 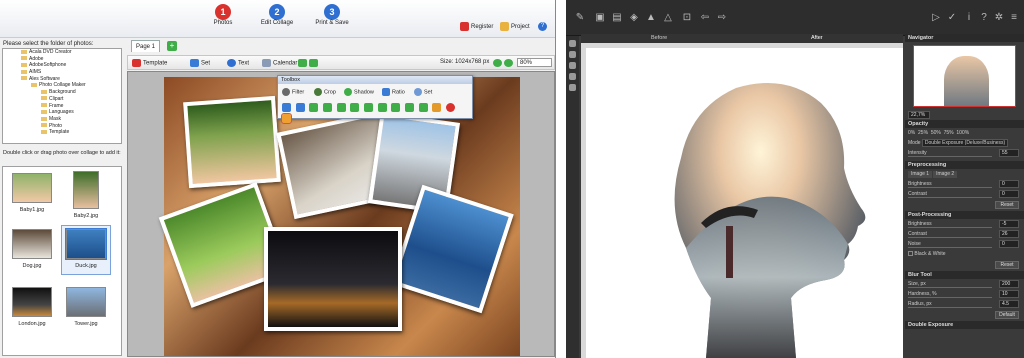 What do you see at coordinates (950, 237) in the screenshot?
I see `pp-contrast-slider` at bounding box center [950, 237].